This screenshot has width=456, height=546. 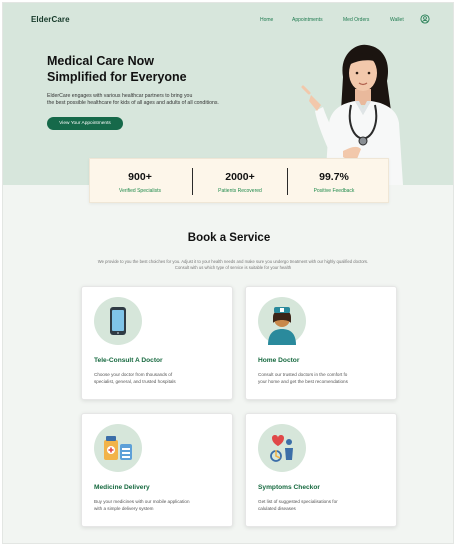 What do you see at coordinates (397, 20) in the screenshot?
I see `nav-wallet: Wallet` at bounding box center [397, 20].